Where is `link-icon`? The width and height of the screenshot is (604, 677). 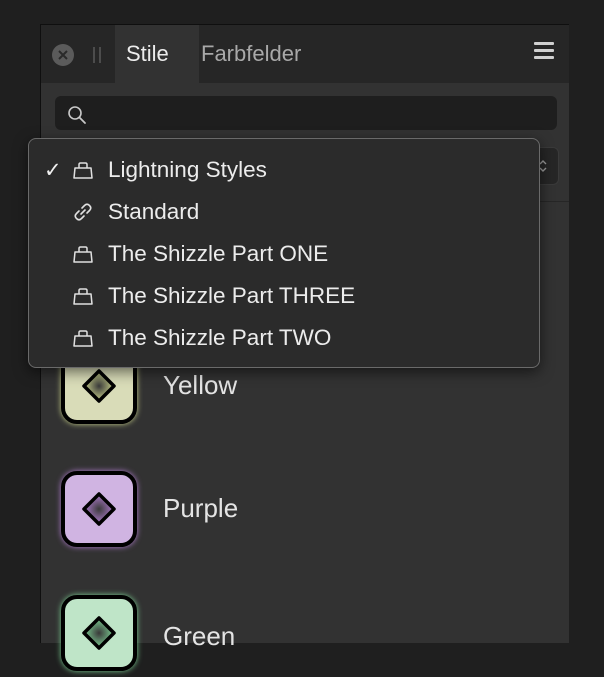 link-icon is located at coordinates (83, 212).